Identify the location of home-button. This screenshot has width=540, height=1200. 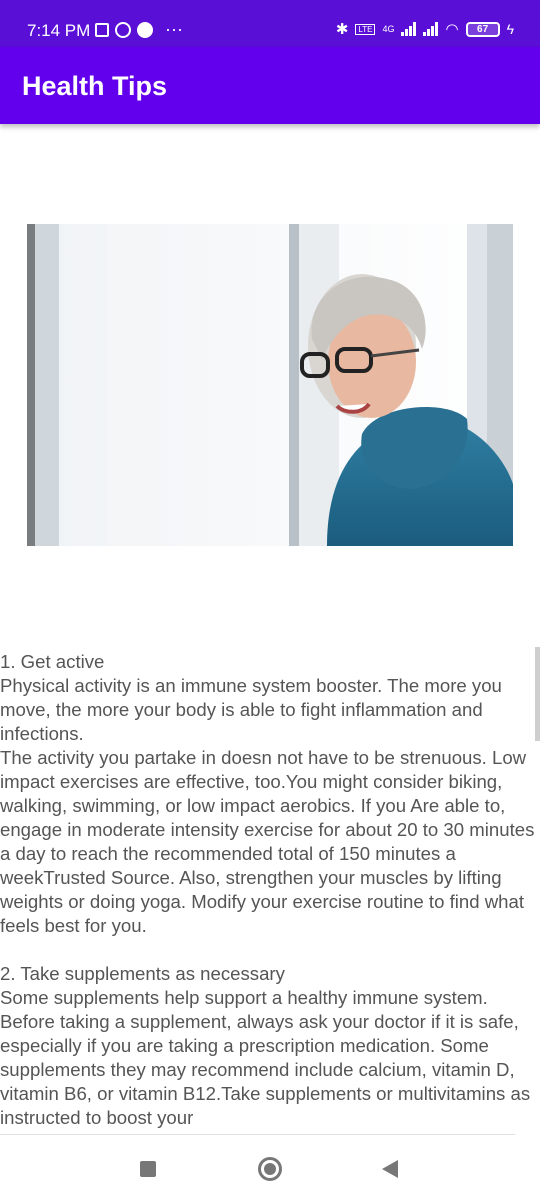
(270, 1169).